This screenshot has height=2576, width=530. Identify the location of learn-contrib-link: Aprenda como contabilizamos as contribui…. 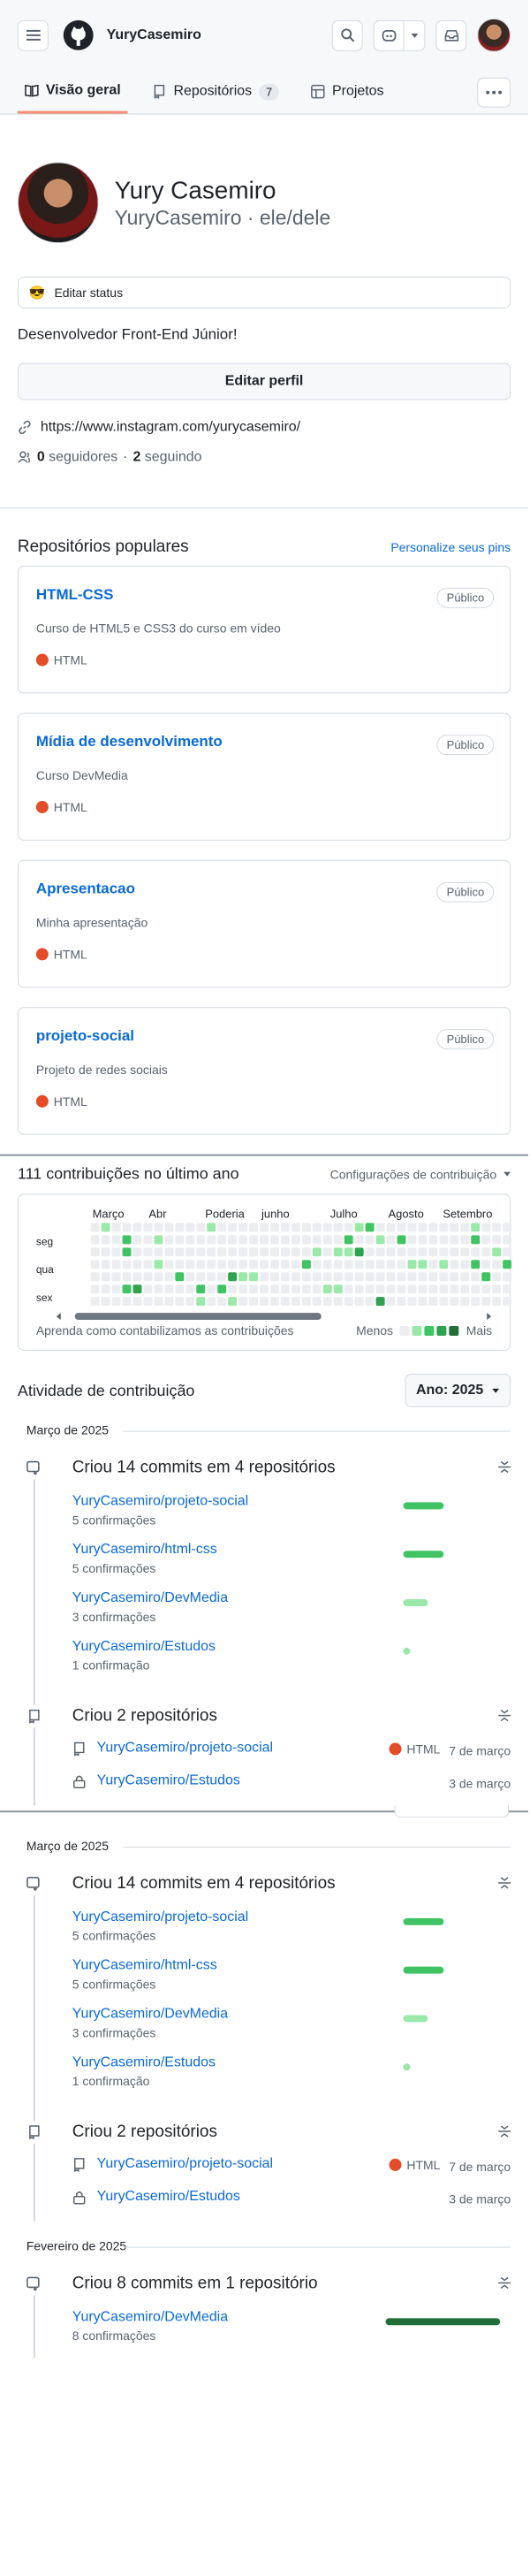
(165, 1330).